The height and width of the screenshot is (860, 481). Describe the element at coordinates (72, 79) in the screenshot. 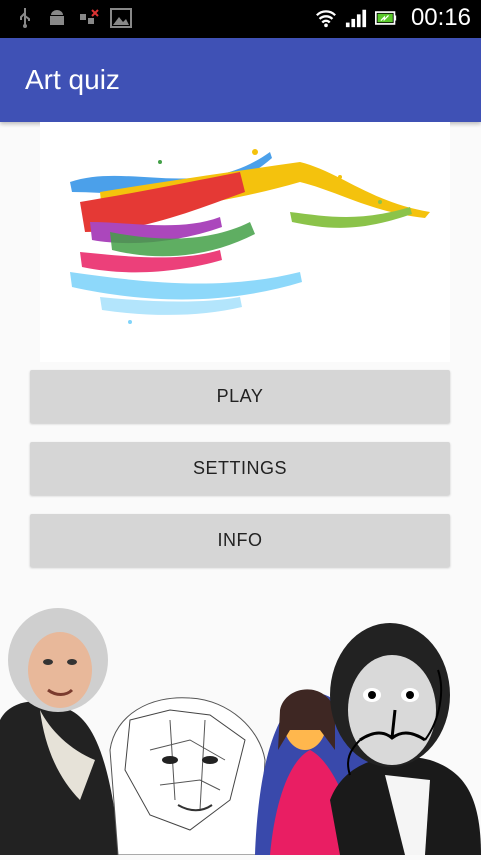

I see `app-title: Art quiz` at that location.